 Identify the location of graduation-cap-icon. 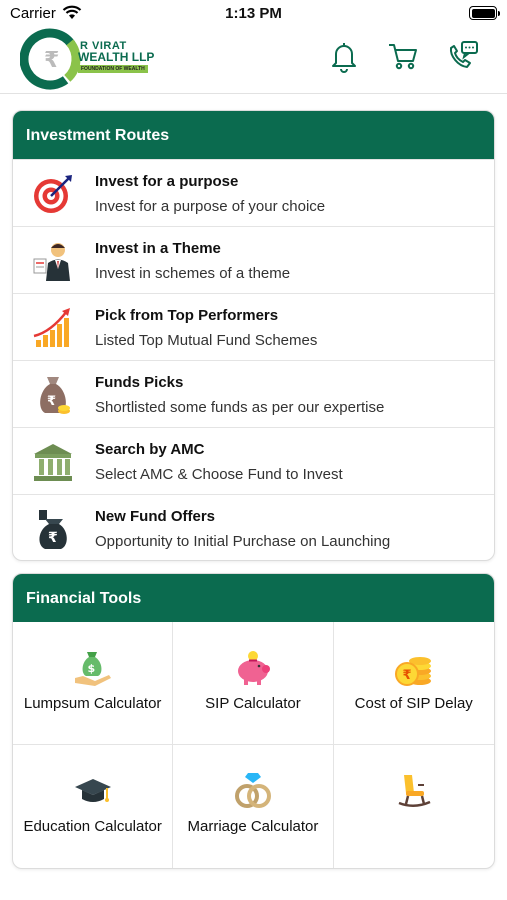
(93, 791).